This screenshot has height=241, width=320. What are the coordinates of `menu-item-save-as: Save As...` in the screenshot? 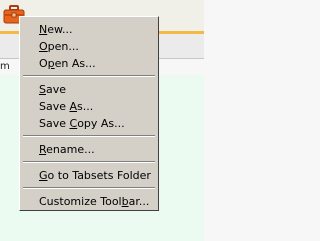 It's located at (66, 106).